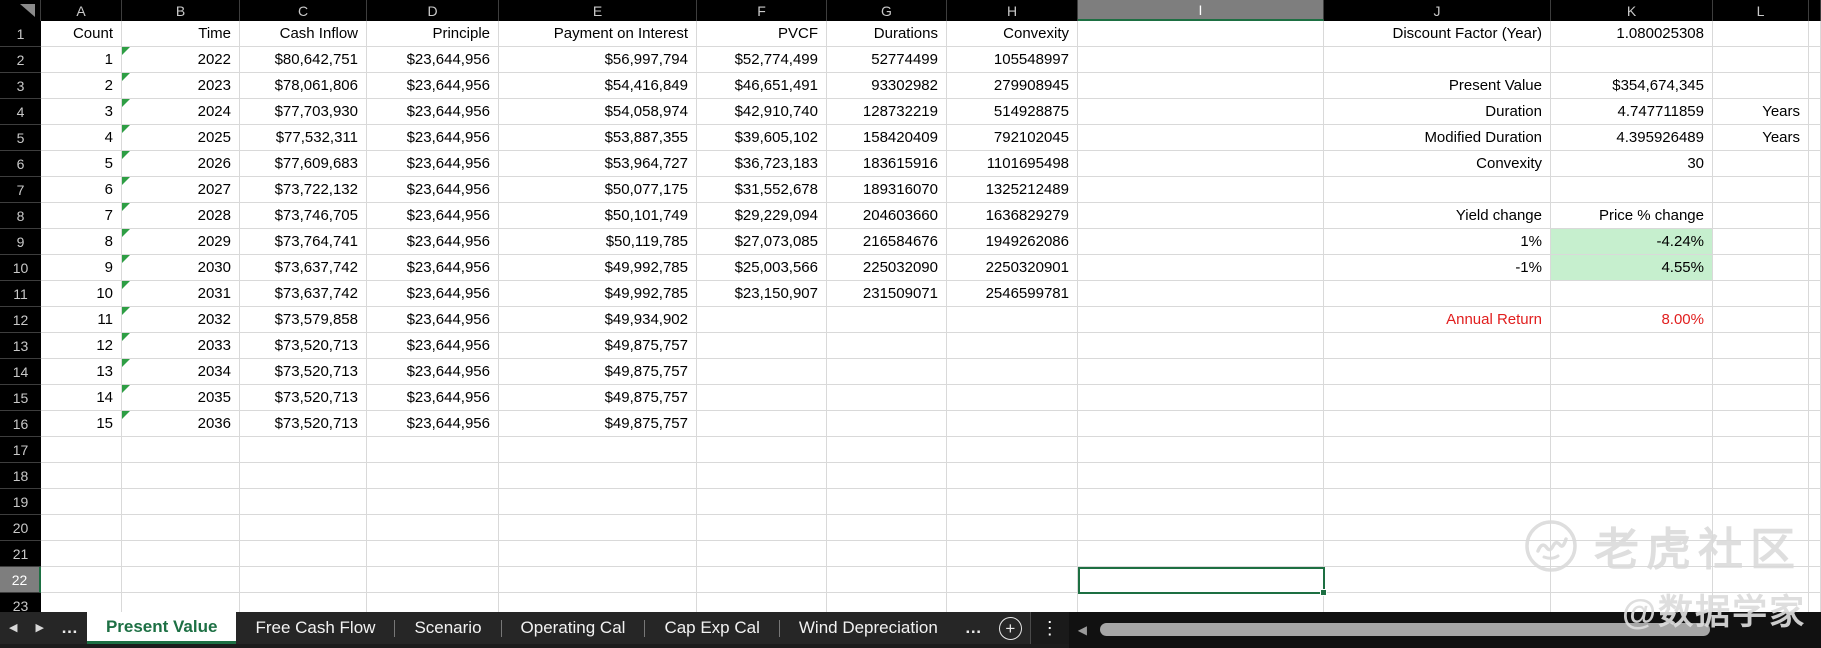 This screenshot has width=1821, height=648. I want to click on cell-A21, so click(81, 554).